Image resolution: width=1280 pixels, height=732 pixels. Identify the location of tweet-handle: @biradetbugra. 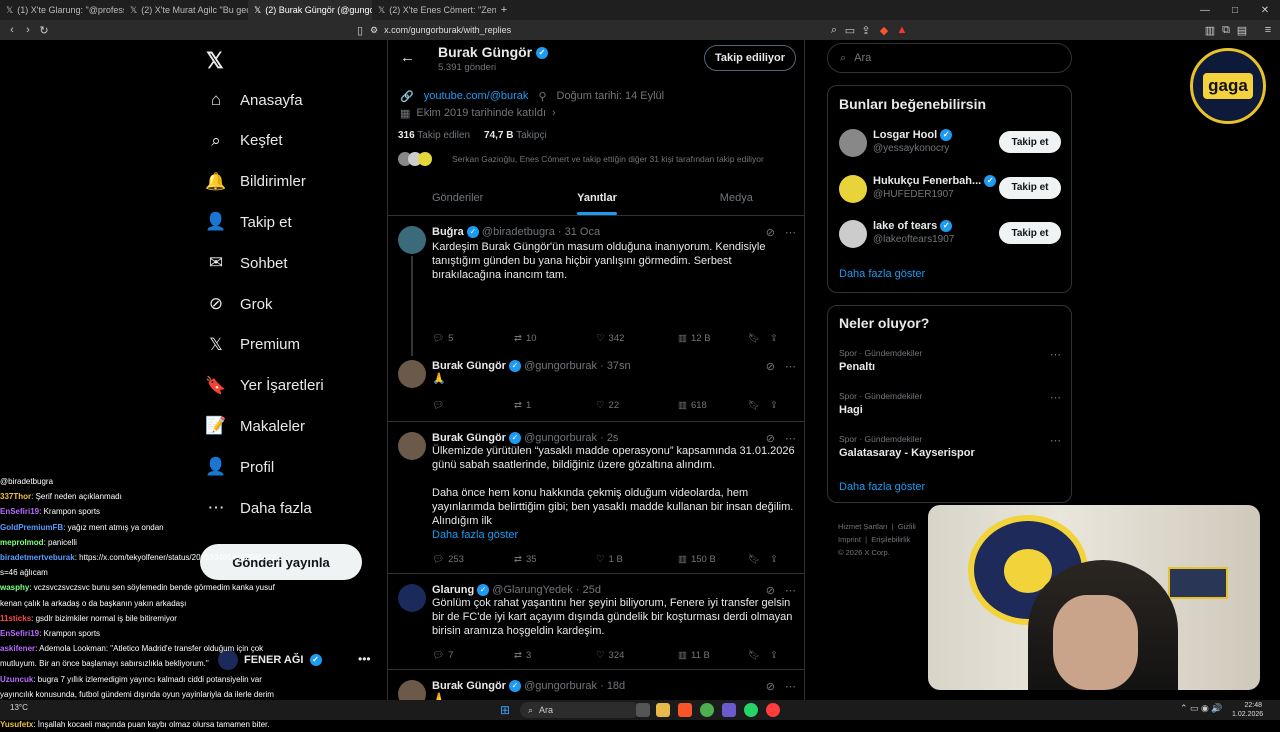
(518, 232).